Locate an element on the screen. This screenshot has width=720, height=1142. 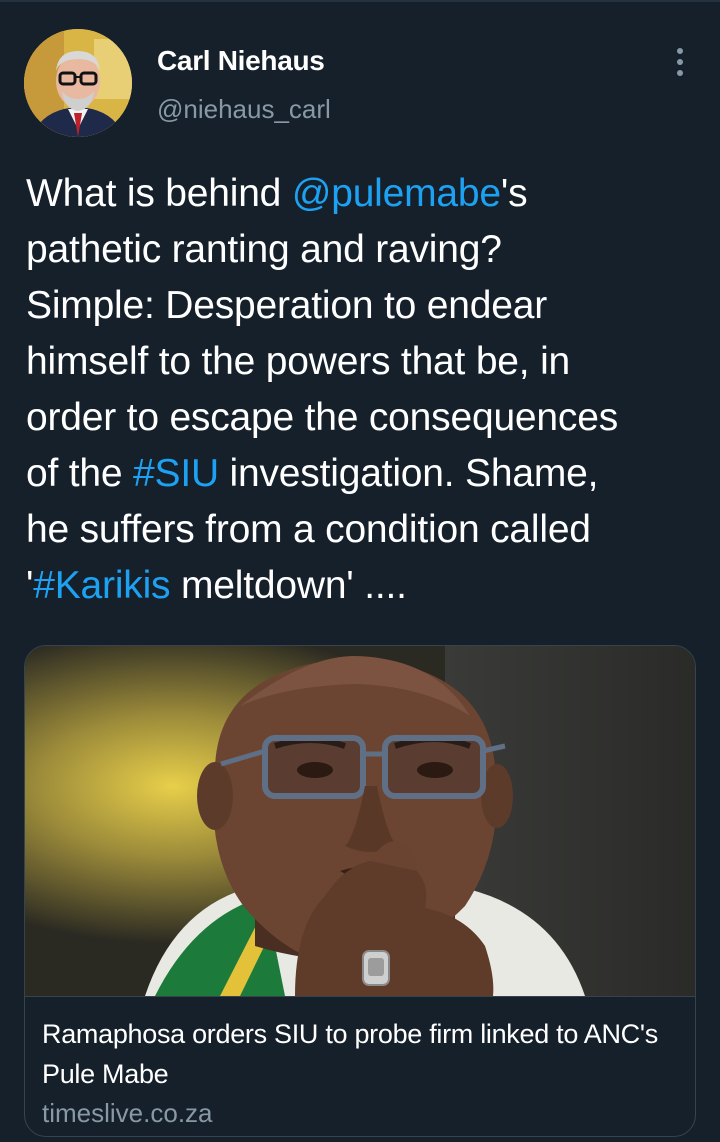
tweet-text-segment: himself to the powers that be, in is located at coordinates (298, 361).